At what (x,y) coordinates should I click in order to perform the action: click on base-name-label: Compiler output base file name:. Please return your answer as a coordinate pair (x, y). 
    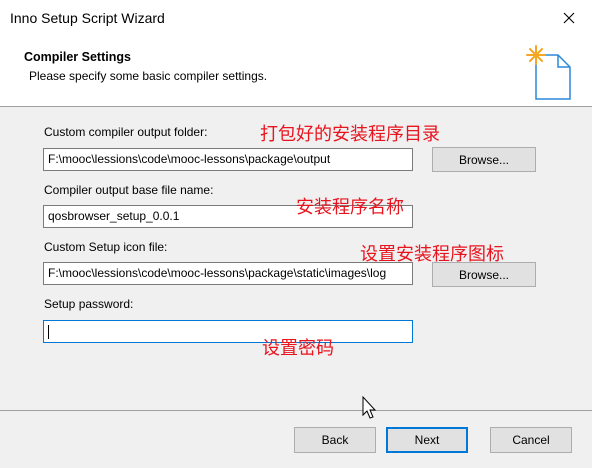
    Looking at the image, I should click on (129, 190).